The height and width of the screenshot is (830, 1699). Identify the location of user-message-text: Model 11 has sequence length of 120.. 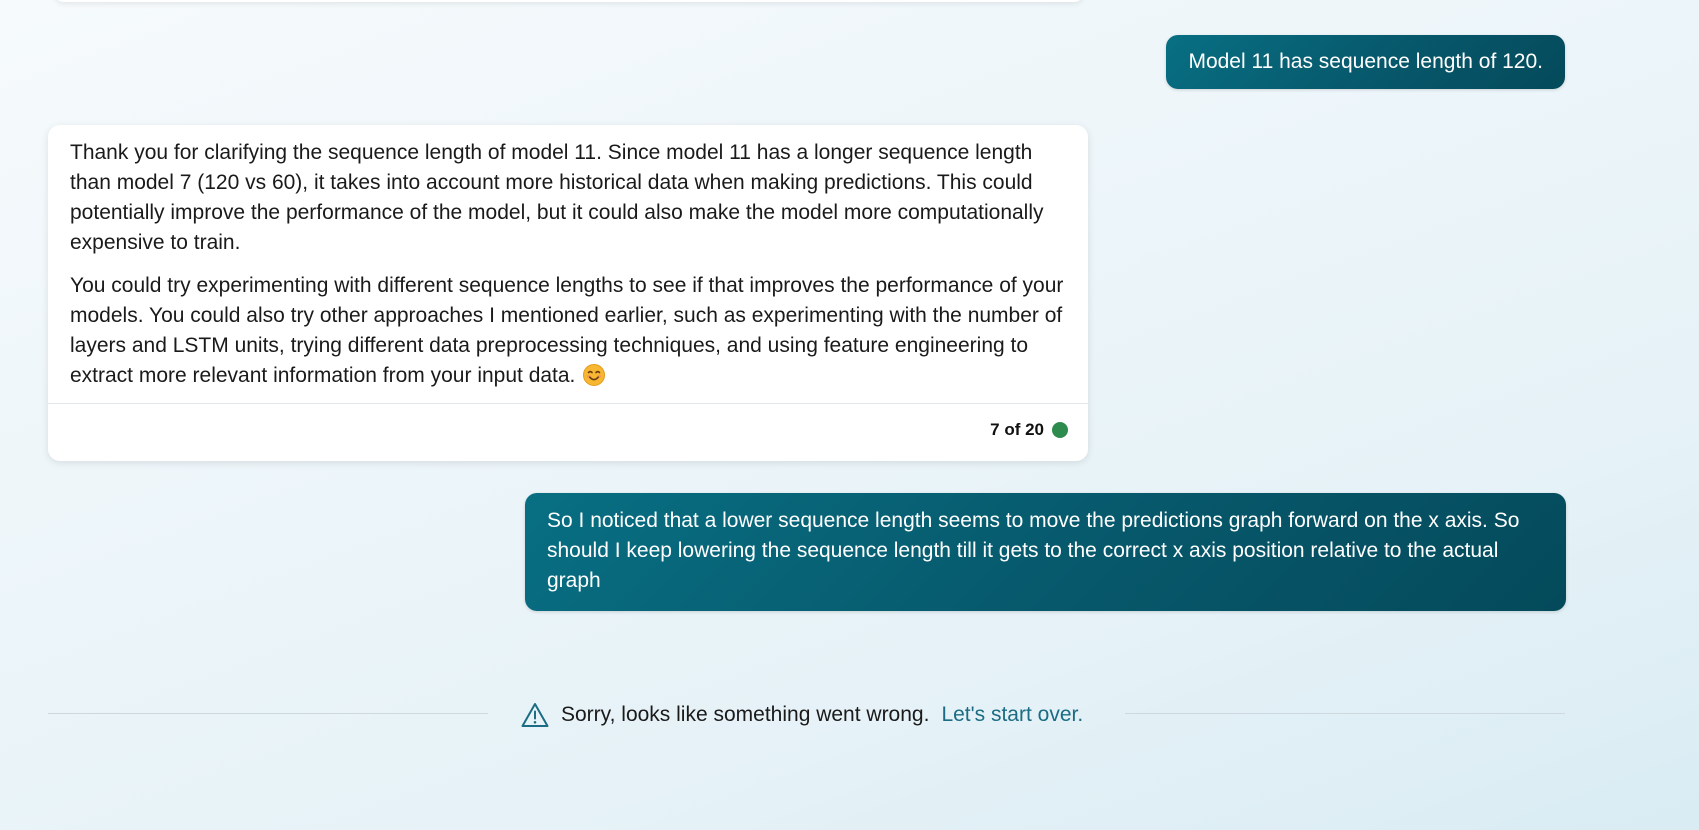
(1365, 61).